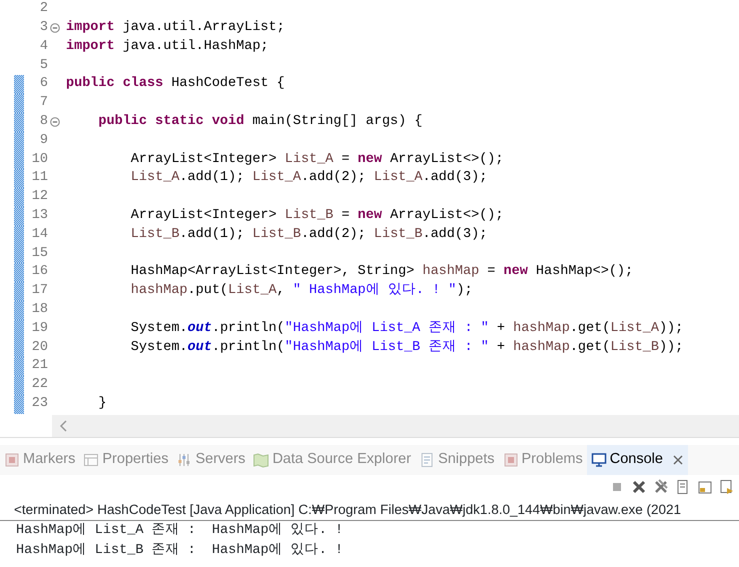  I want to click on code-line: HashMap<ArrayList<Integer>, String> hashMap = new HashMap<>();, so click(382, 272).